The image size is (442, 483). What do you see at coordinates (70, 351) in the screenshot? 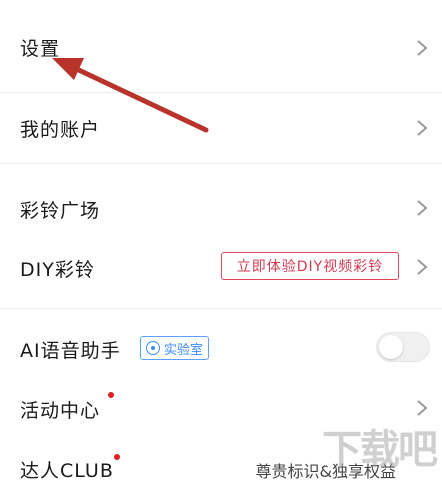
I see `ai-assistant-label: AI语音助手` at bounding box center [70, 351].